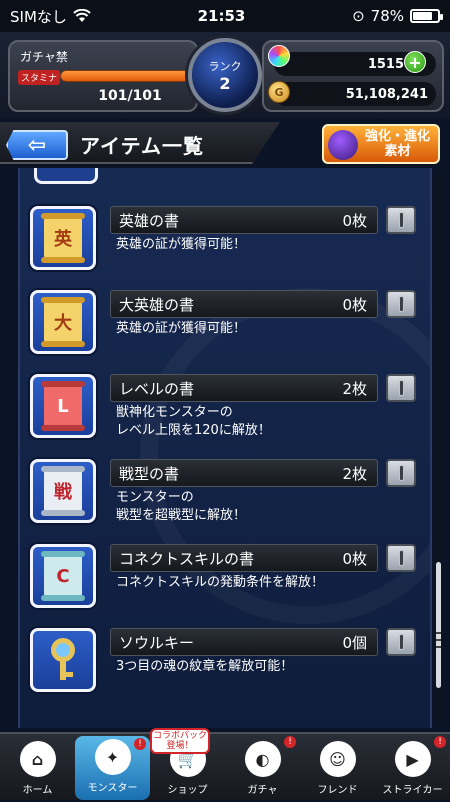 The width and height of the screenshot is (450, 802). I want to click on item-name: レベルの書, so click(157, 388).